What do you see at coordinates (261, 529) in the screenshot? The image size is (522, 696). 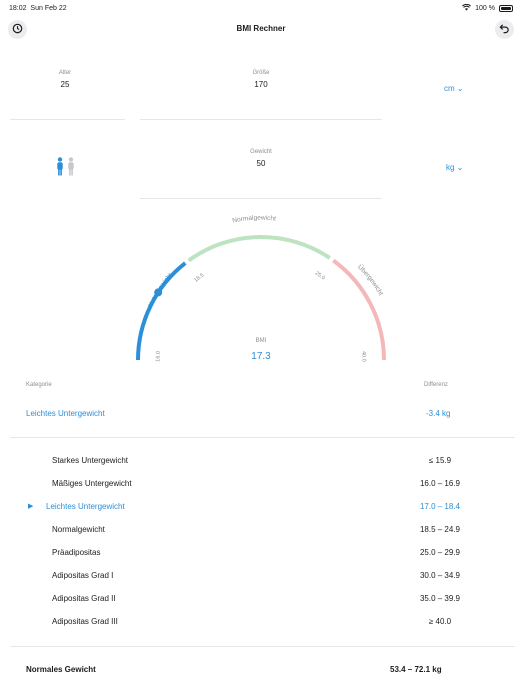 I see `table-row: Normalgewicht 18.5 – 24.9` at bounding box center [261, 529].